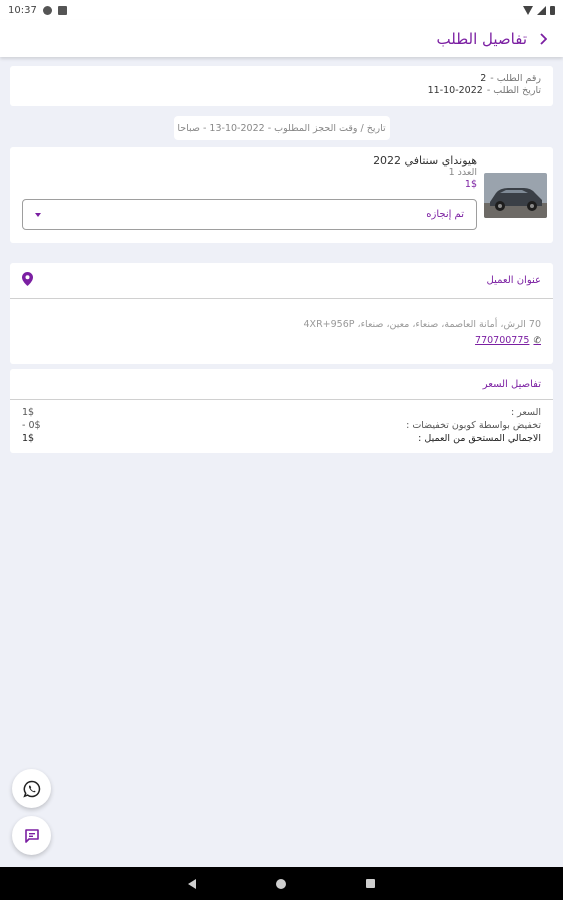 This screenshot has height=900, width=563. I want to click on order-status-dropdown: تم إنجازه, so click(249, 214).